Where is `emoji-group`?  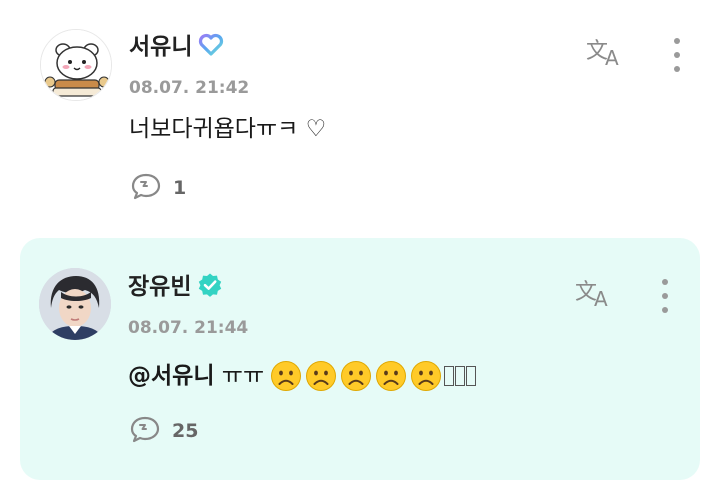 emoji-group is located at coordinates (356, 376).